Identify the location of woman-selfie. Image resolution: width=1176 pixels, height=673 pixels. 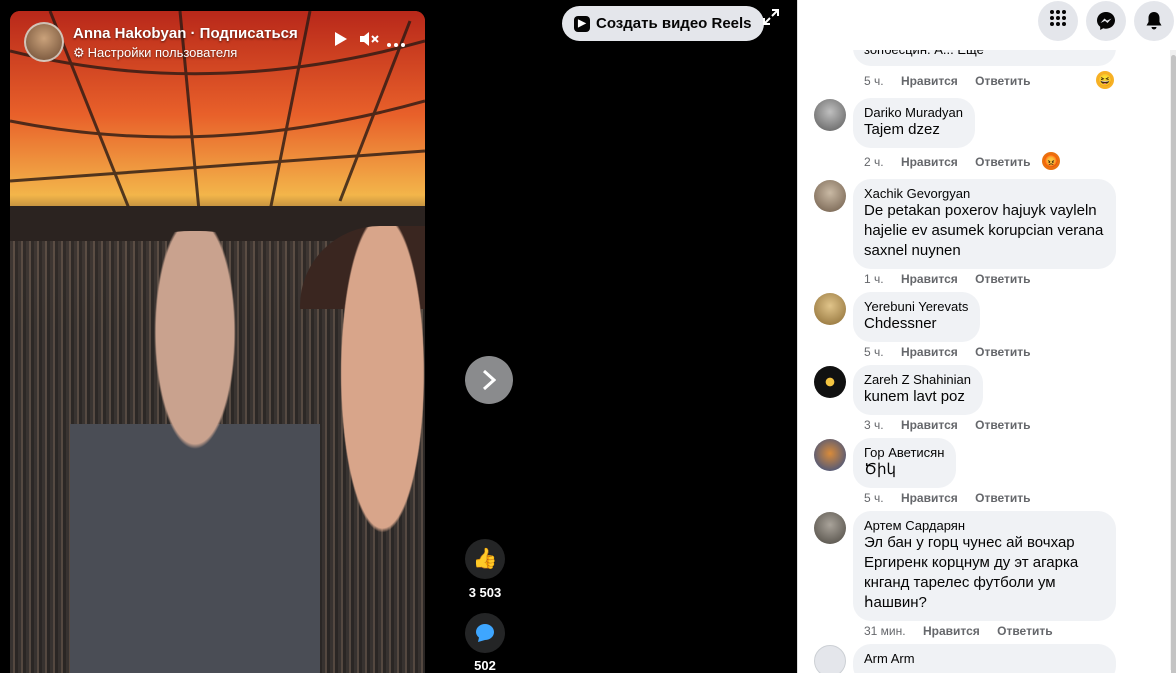
(362, 449).